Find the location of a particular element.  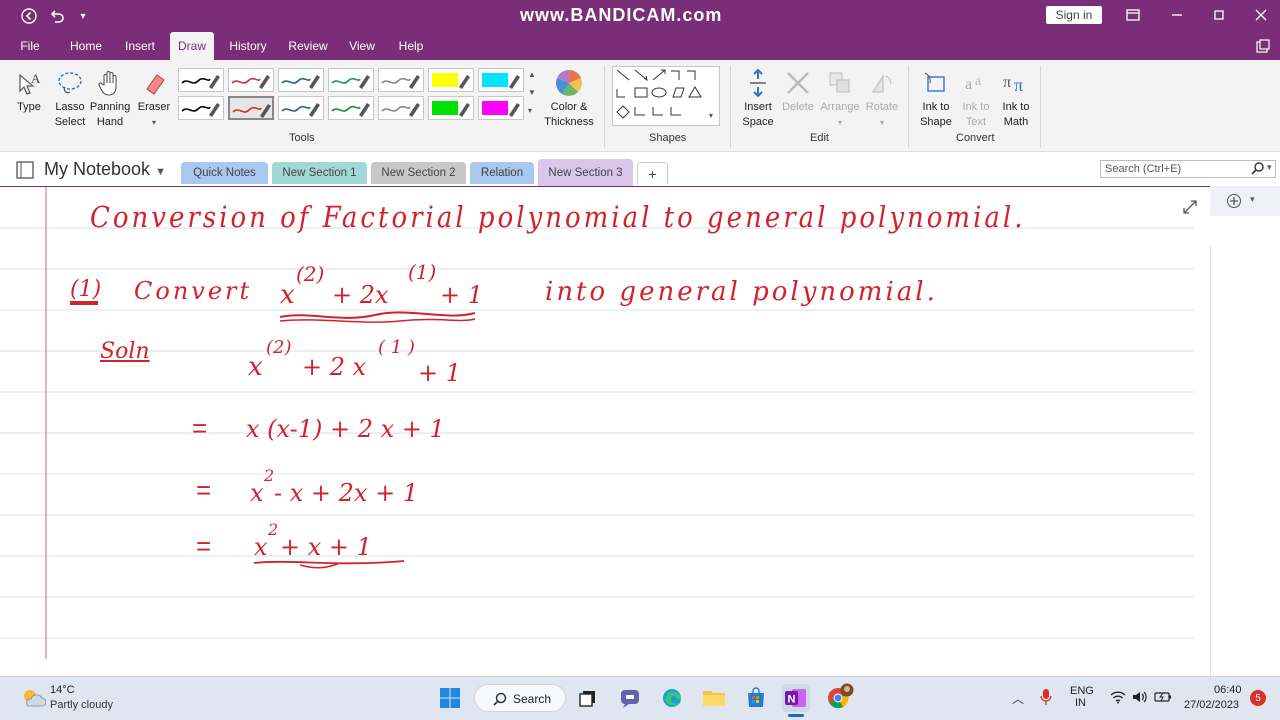

tab-view: View is located at coordinates (362, 46).